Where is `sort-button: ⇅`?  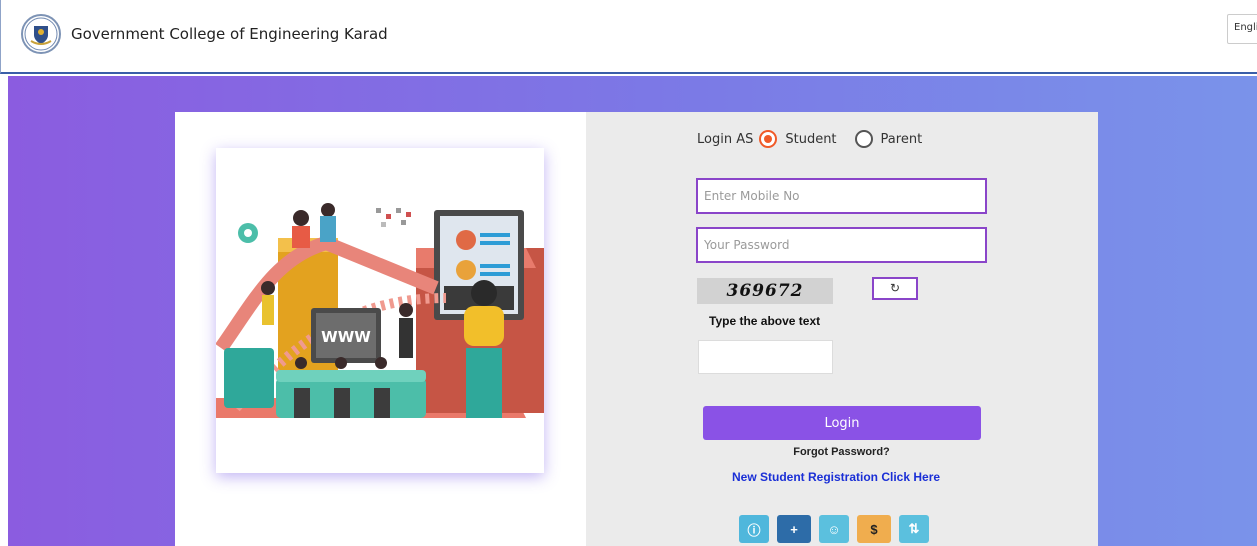
sort-button: ⇅ is located at coordinates (914, 529).